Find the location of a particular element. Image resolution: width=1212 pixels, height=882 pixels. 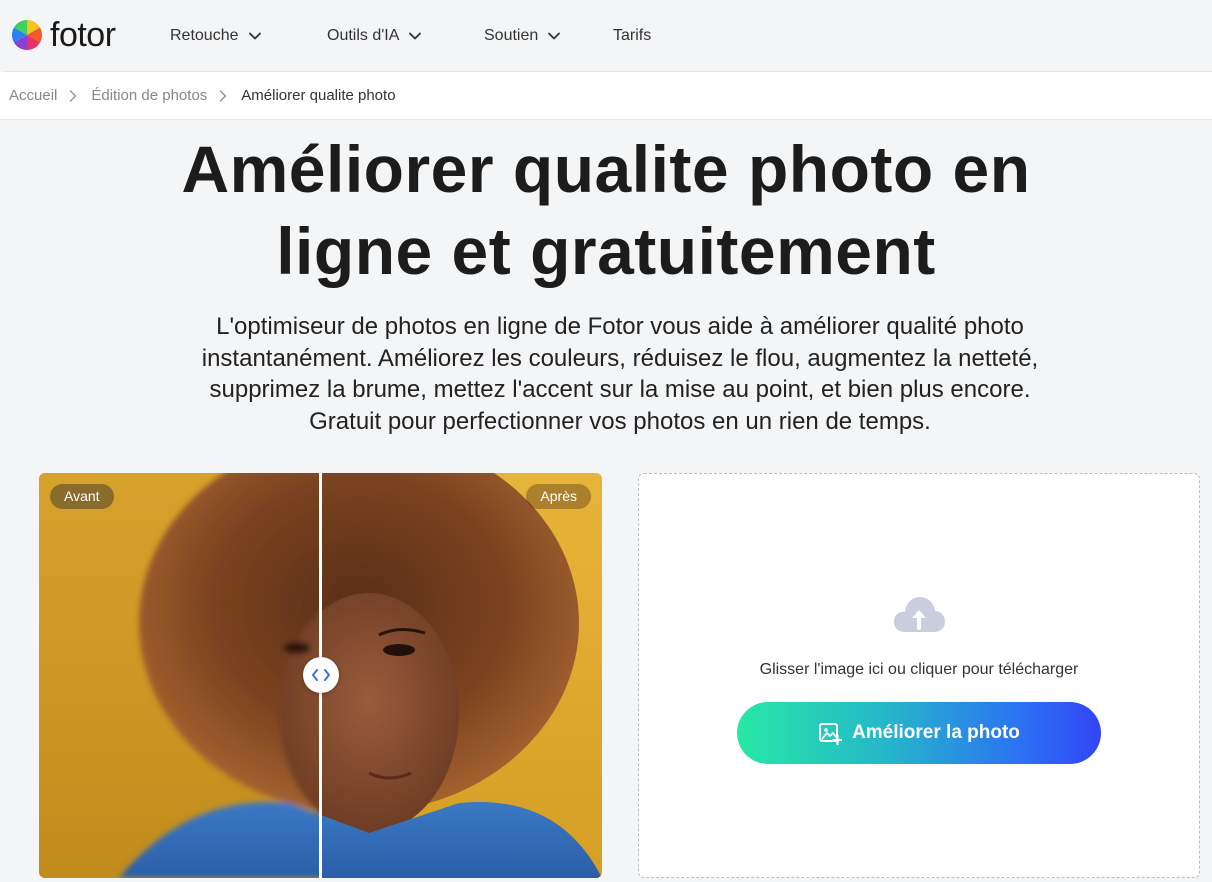

after-badge: Après is located at coordinates (558, 496).